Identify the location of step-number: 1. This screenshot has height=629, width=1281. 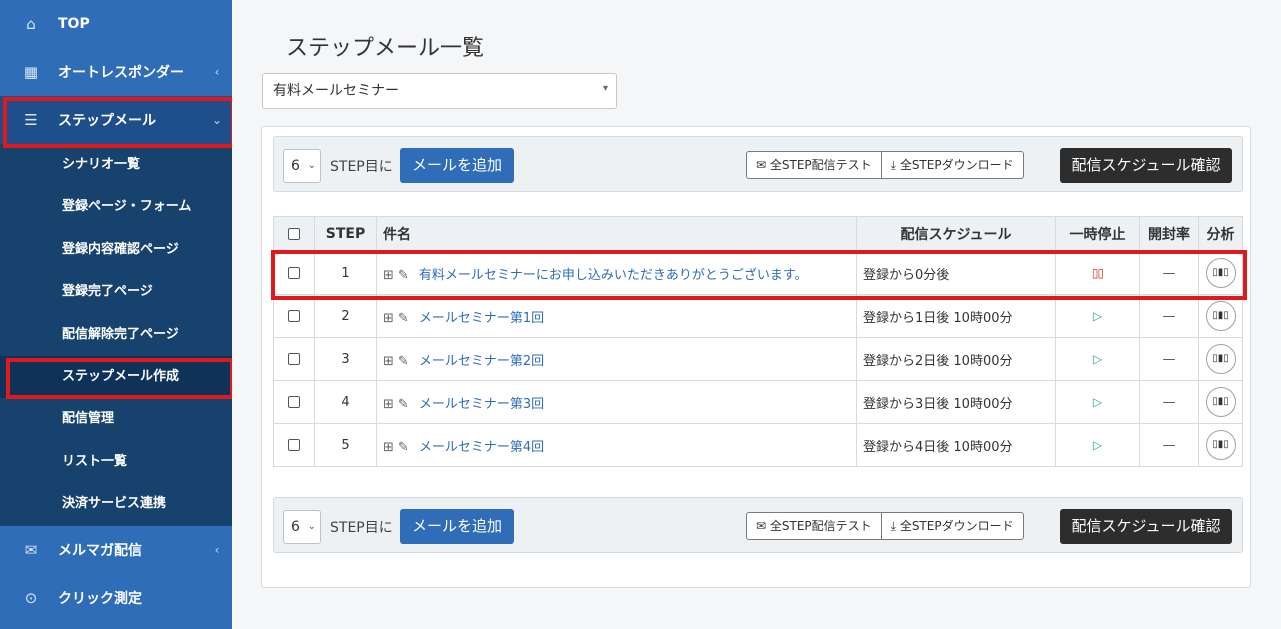
(345, 273).